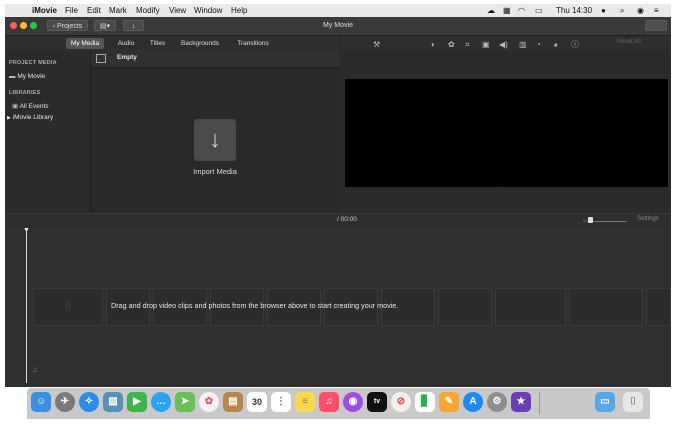 This screenshot has width=675, height=424. Describe the element at coordinates (575, 44) in the screenshot. I see `info-icon: ⓘ` at that location.